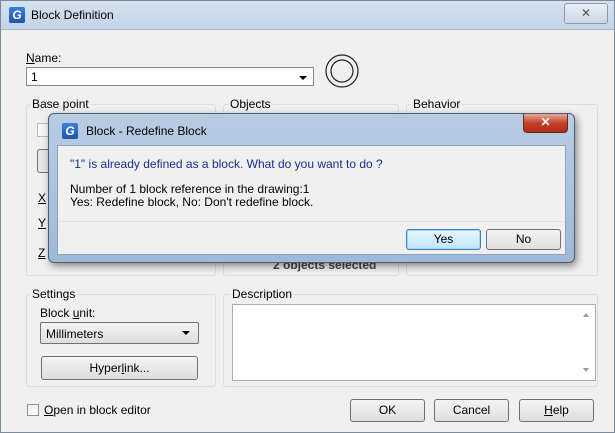  I want to click on z-label: Z, so click(42, 253).